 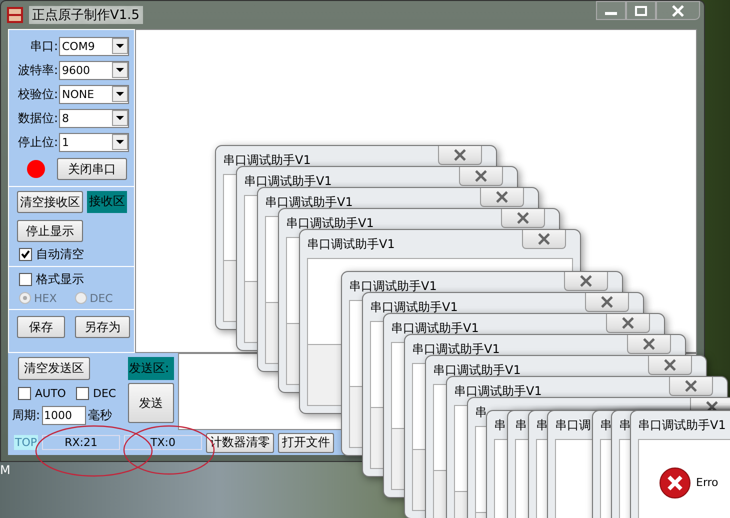 I want to click on auto-clear-checkbox: 自动清空, so click(x=71, y=254).